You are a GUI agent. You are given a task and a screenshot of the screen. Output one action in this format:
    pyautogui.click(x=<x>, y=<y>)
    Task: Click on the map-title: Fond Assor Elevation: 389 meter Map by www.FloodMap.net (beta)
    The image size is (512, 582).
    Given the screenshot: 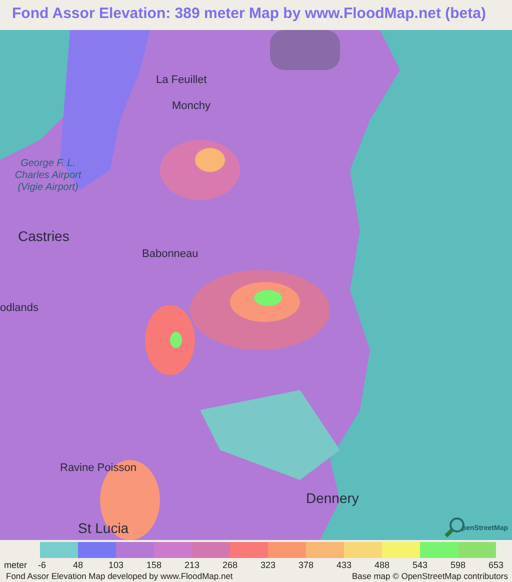 What is the action you would take?
    pyautogui.click(x=249, y=14)
    